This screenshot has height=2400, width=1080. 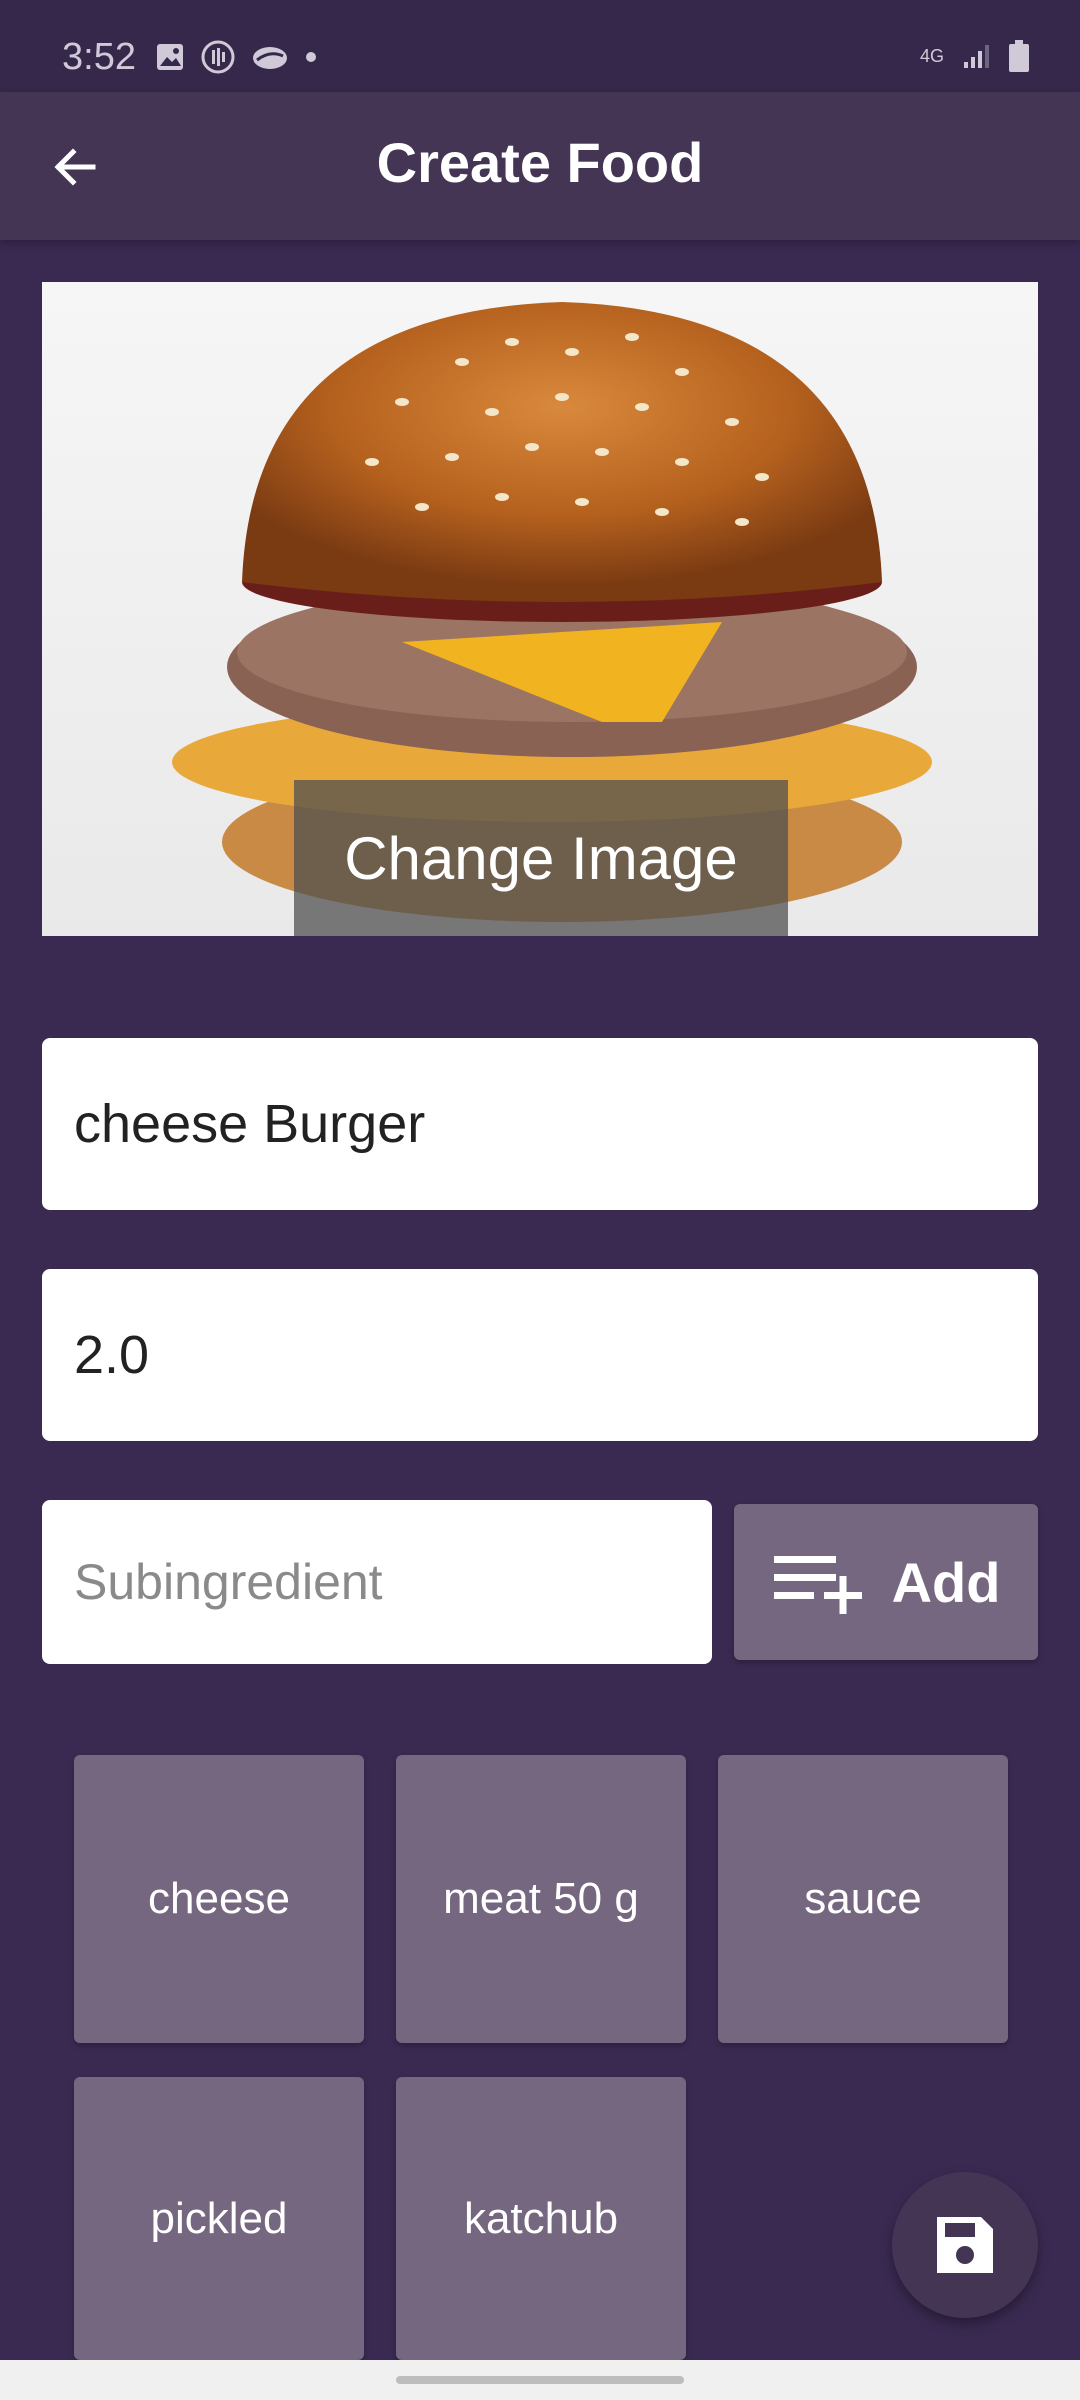 I want to click on save-fab, so click(x=965, y=2245).